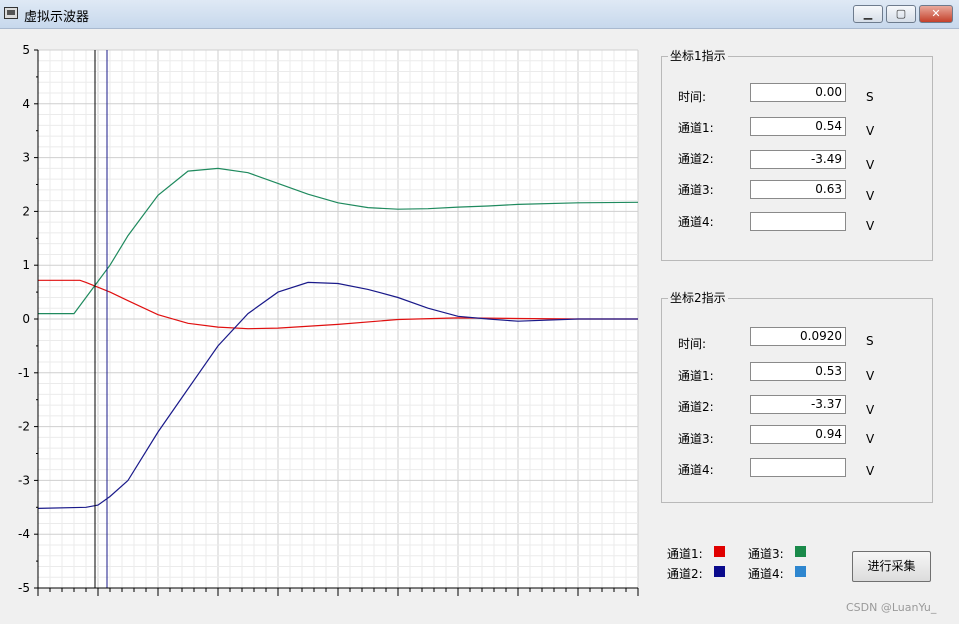  I want to click on cursor1-ch3-label: 通道3:, so click(696, 190).